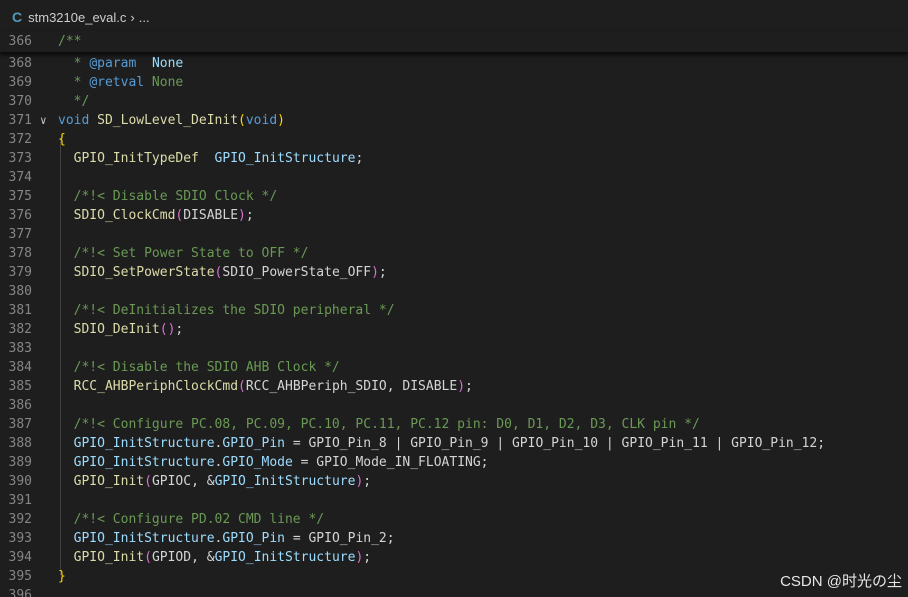 This screenshot has width=908, height=597. Describe the element at coordinates (454, 500) in the screenshot. I see `code-line: 391` at that location.